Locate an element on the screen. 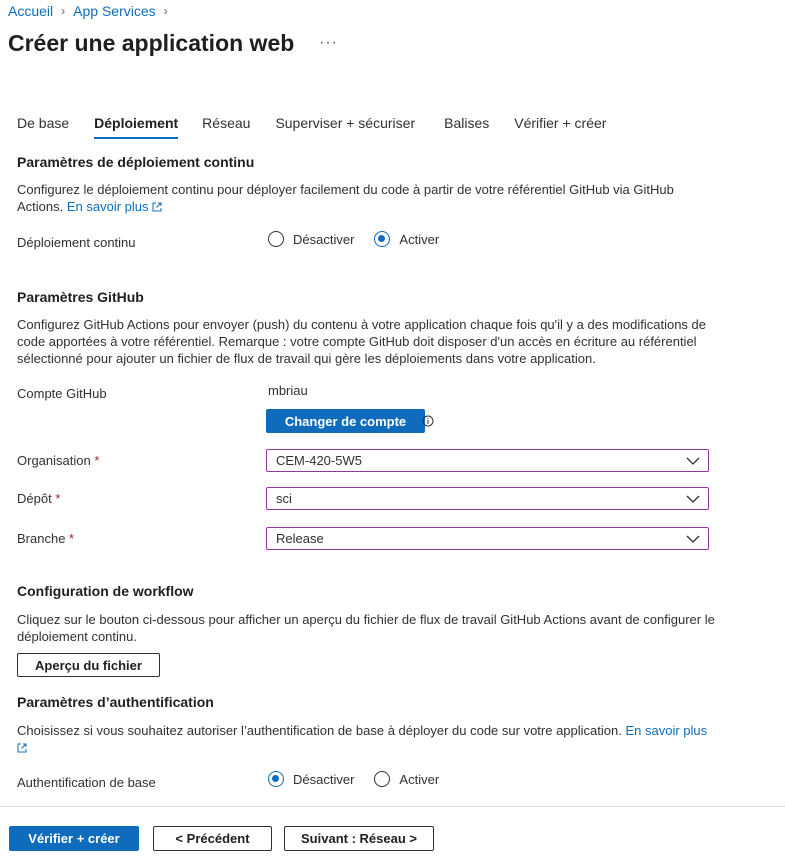  next-button: Suivant : Réseau > is located at coordinates (359, 838).